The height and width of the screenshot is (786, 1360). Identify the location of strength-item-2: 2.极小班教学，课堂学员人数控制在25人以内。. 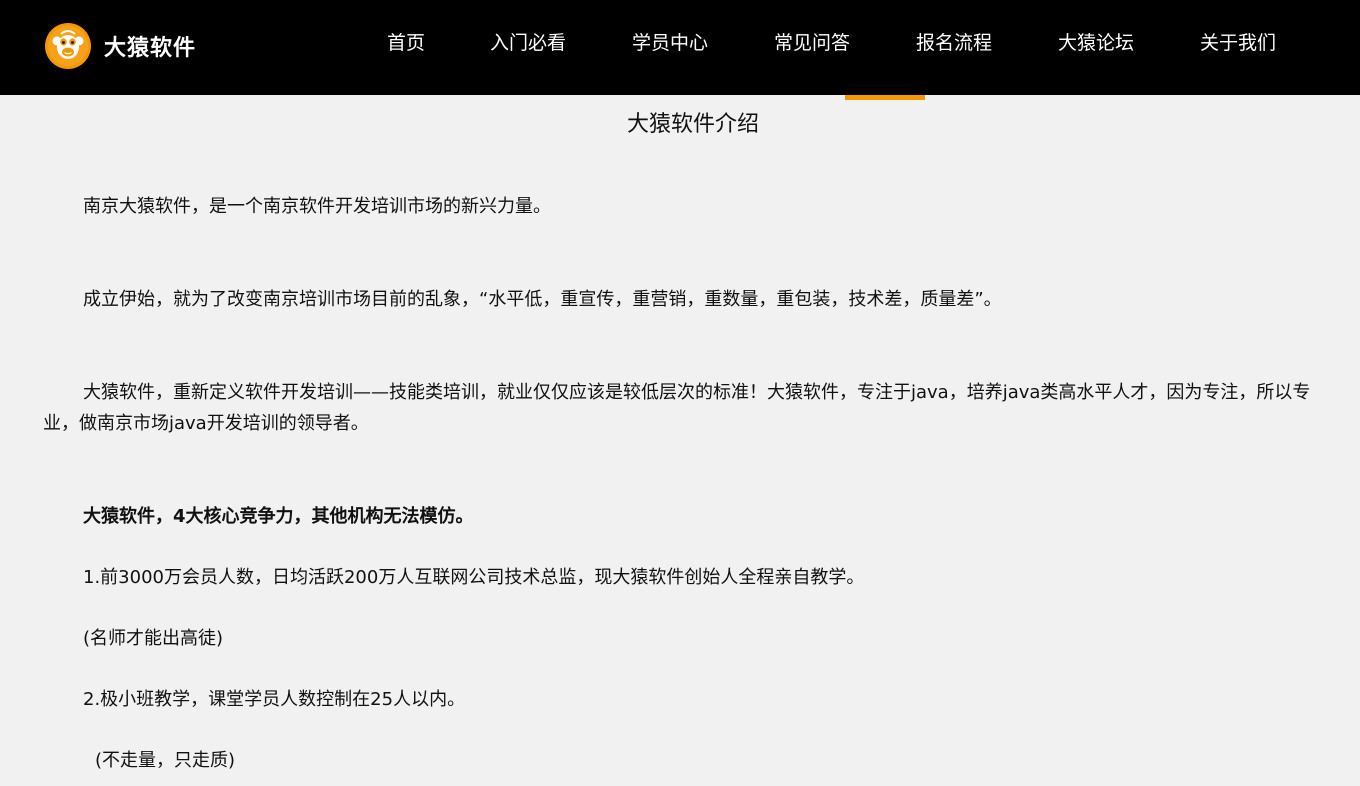
(274, 699).